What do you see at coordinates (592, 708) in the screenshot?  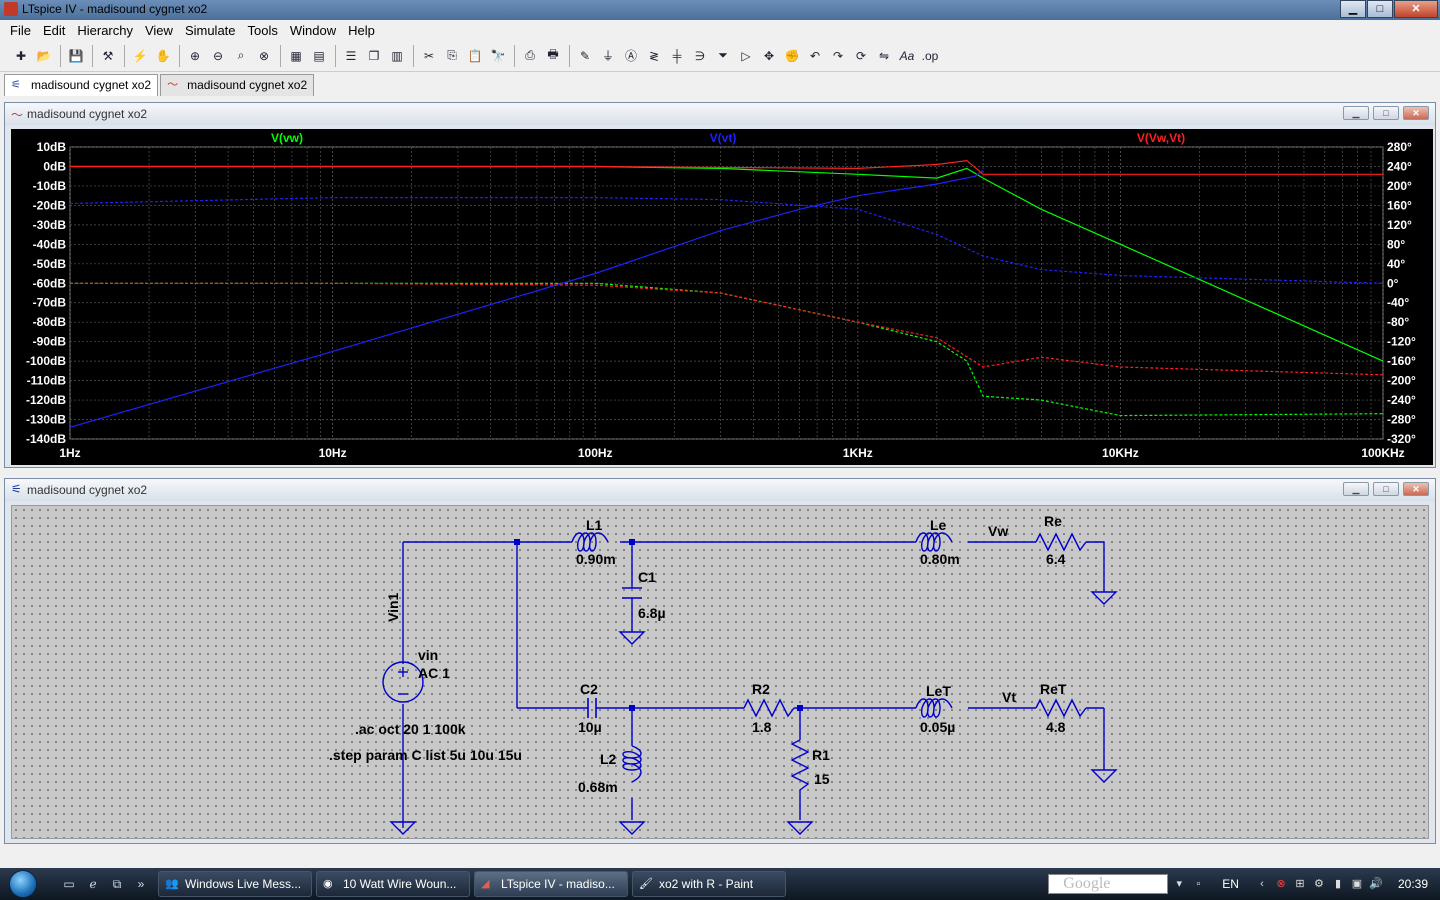 I see `capacitor-C2-symbol` at bounding box center [592, 708].